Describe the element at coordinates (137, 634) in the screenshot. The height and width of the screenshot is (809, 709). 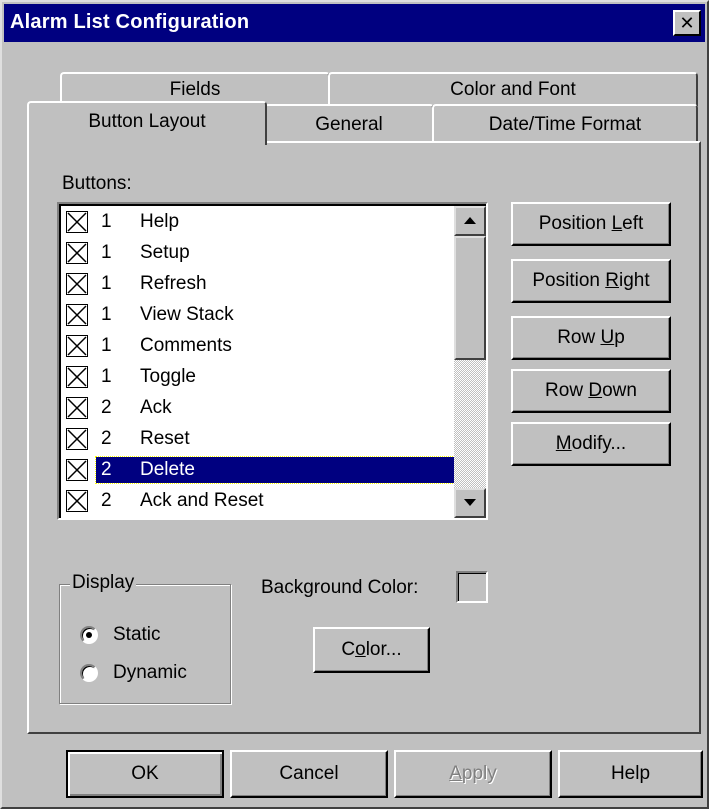
I see `radio-static-label: Static` at that location.